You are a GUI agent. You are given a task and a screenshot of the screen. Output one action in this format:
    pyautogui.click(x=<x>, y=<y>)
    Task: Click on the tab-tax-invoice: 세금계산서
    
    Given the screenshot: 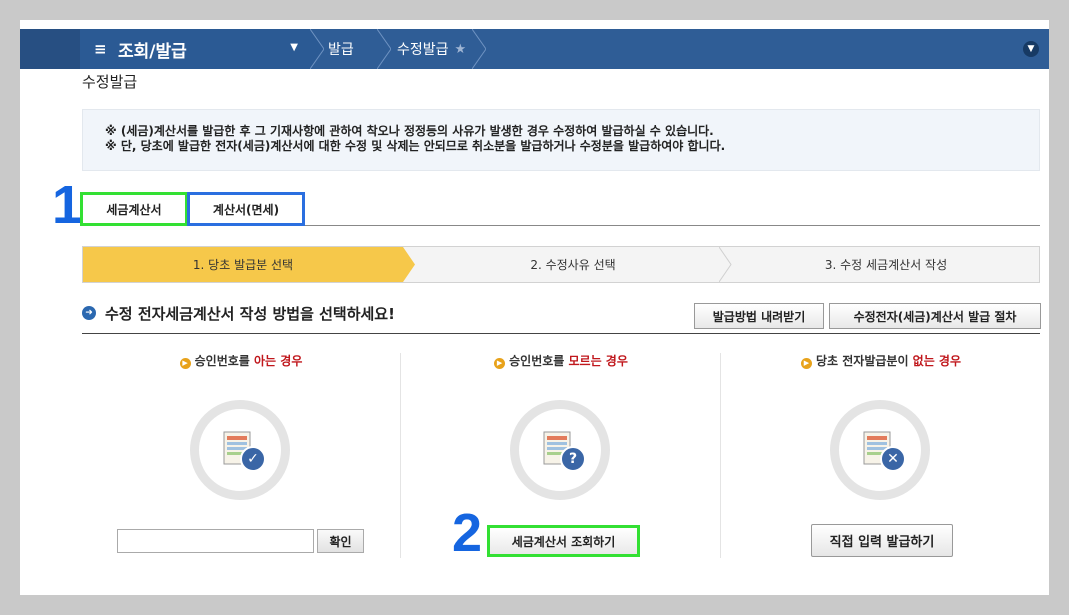 What is the action you would take?
    pyautogui.click(x=134, y=209)
    